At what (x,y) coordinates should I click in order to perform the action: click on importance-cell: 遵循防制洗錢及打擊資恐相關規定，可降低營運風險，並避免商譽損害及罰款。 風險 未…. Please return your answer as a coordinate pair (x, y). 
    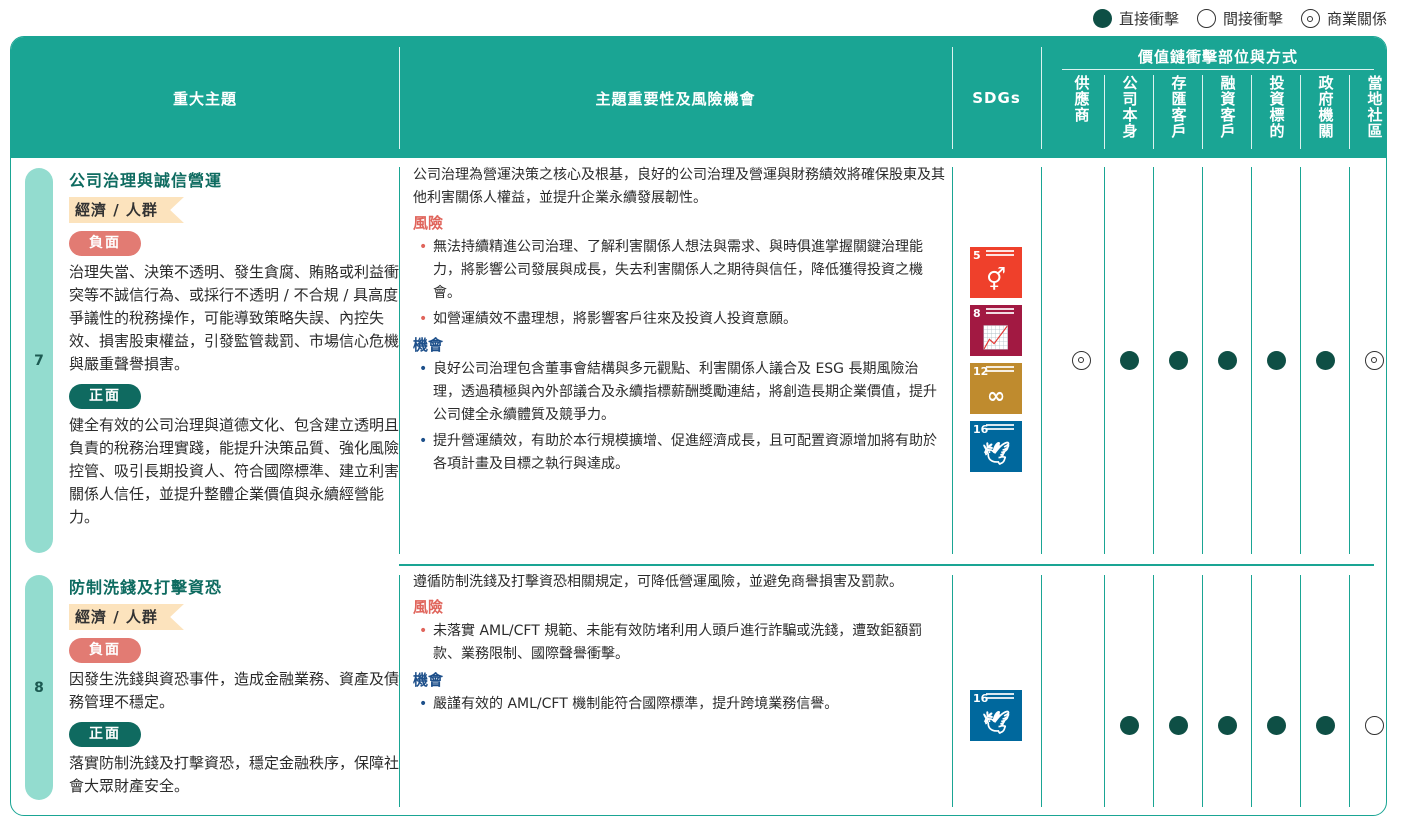
    Looking at the image, I should click on (679, 645).